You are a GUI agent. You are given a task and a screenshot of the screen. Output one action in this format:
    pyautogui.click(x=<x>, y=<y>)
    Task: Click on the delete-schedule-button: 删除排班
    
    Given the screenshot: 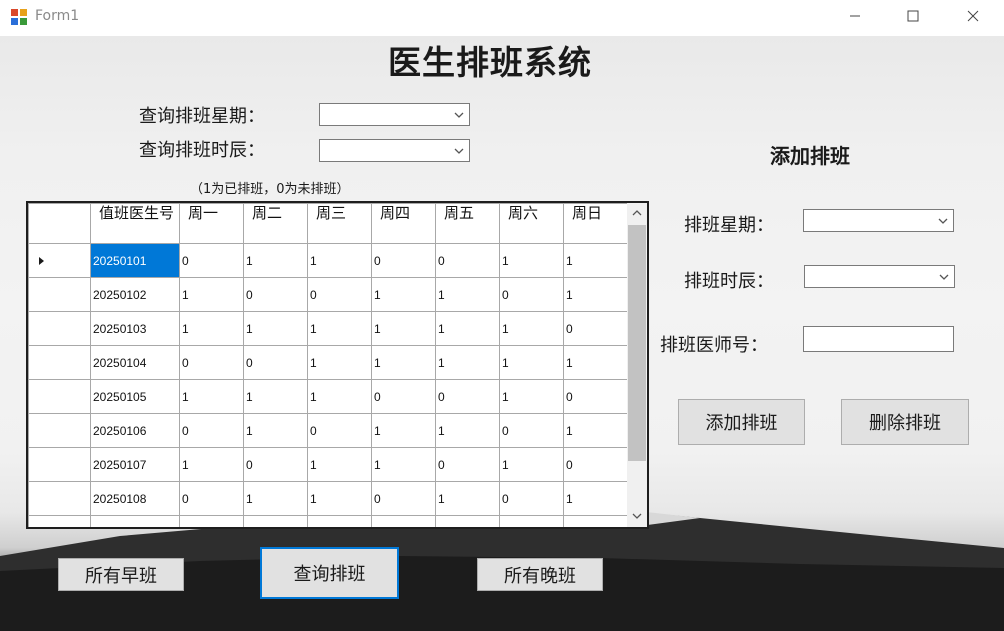 What is the action you would take?
    pyautogui.click(x=905, y=422)
    